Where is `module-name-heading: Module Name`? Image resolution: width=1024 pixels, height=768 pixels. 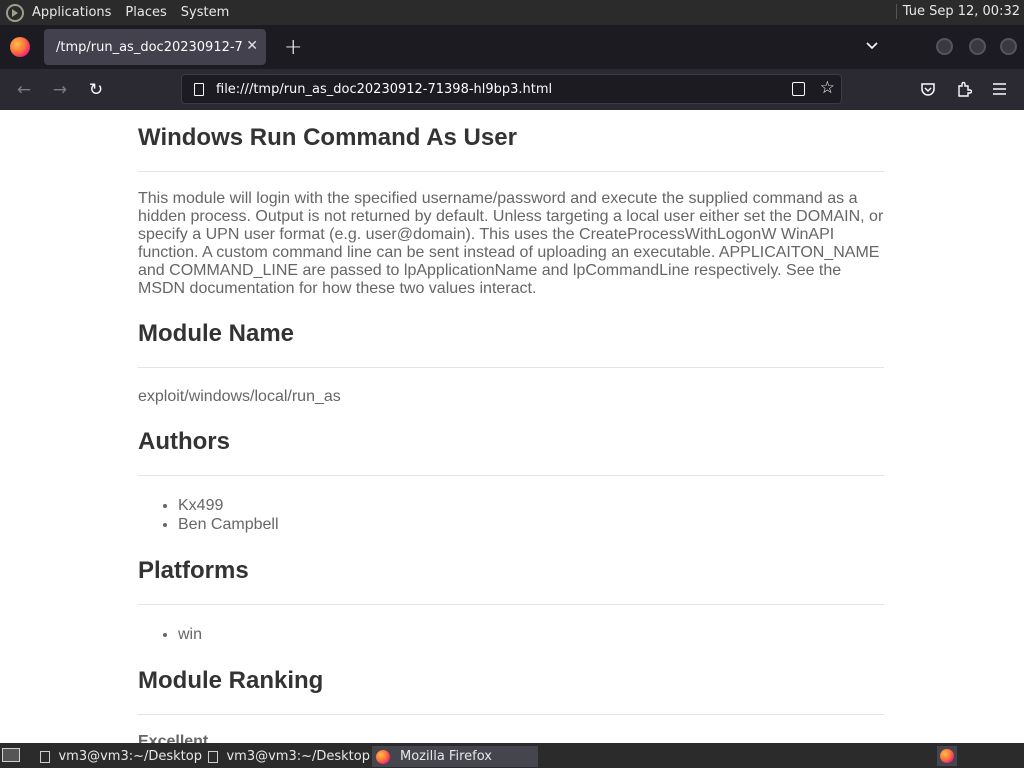 module-name-heading: Module Name is located at coordinates (511, 344).